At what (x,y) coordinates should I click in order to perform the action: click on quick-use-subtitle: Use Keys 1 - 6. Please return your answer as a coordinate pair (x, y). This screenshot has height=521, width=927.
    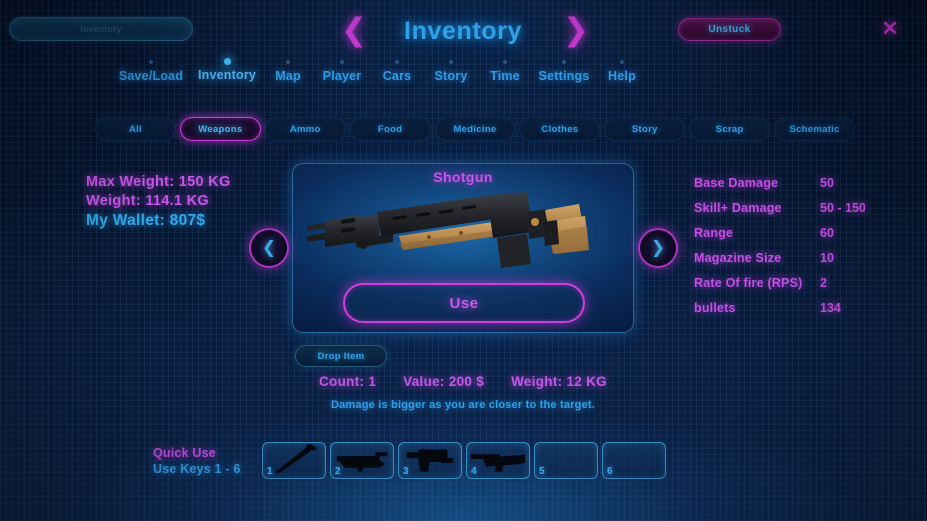
    Looking at the image, I should click on (197, 469).